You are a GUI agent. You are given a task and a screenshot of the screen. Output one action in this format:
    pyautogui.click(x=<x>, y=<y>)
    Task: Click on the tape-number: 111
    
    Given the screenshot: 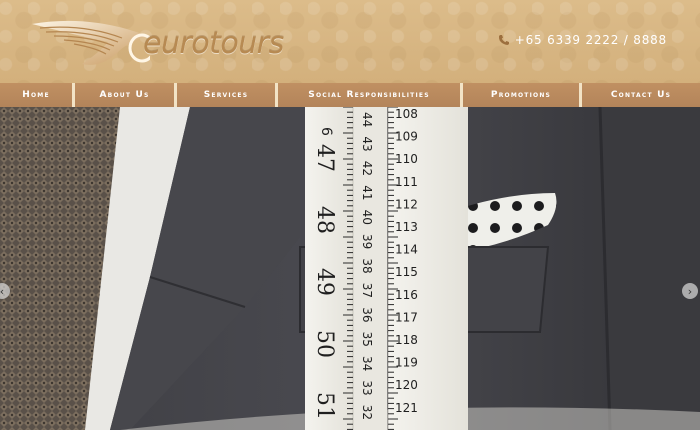 What is the action you would take?
    pyautogui.click(x=406, y=182)
    